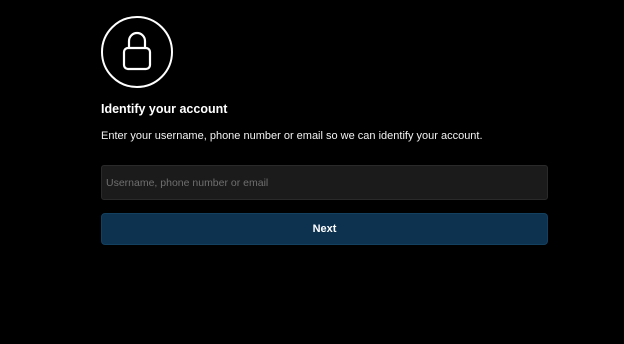  What do you see at coordinates (324, 229) in the screenshot?
I see `next-button: Next` at bounding box center [324, 229].